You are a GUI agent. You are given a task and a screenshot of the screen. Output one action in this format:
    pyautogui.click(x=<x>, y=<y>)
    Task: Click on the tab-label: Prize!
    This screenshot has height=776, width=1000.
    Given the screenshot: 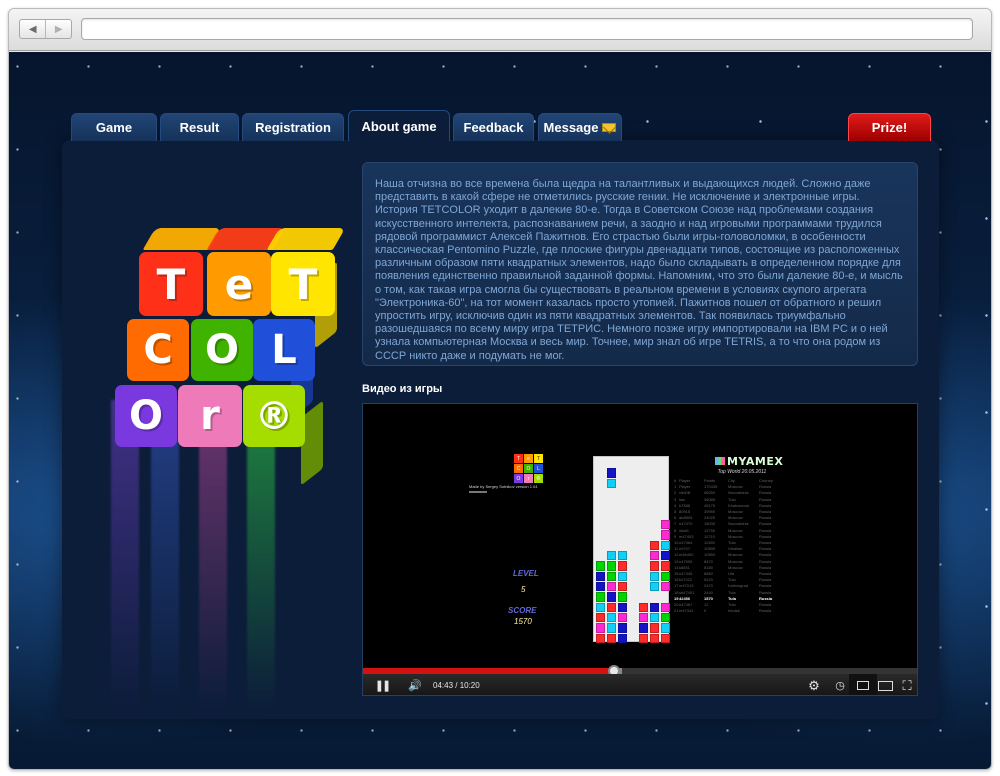 What is the action you would take?
    pyautogui.click(x=889, y=127)
    